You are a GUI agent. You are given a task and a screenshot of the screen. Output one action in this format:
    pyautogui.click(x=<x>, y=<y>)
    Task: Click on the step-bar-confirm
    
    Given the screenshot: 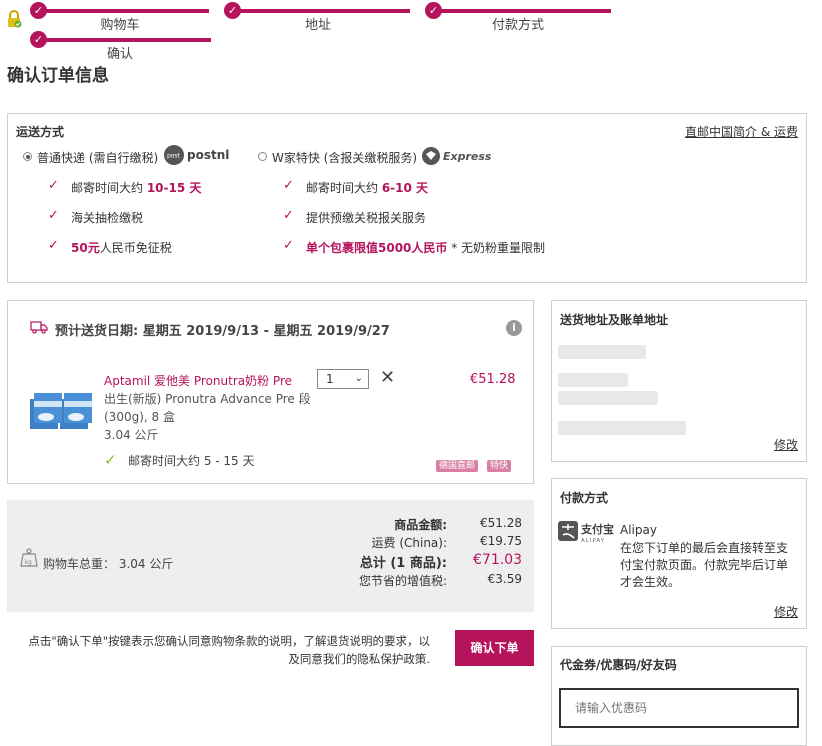 What is the action you would take?
    pyautogui.click(x=124, y=40)
    